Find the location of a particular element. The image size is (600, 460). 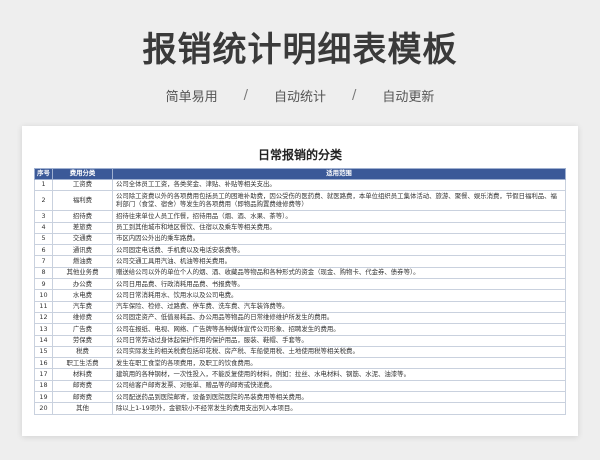

row-number: 8 is located at coordinates (43, 273).